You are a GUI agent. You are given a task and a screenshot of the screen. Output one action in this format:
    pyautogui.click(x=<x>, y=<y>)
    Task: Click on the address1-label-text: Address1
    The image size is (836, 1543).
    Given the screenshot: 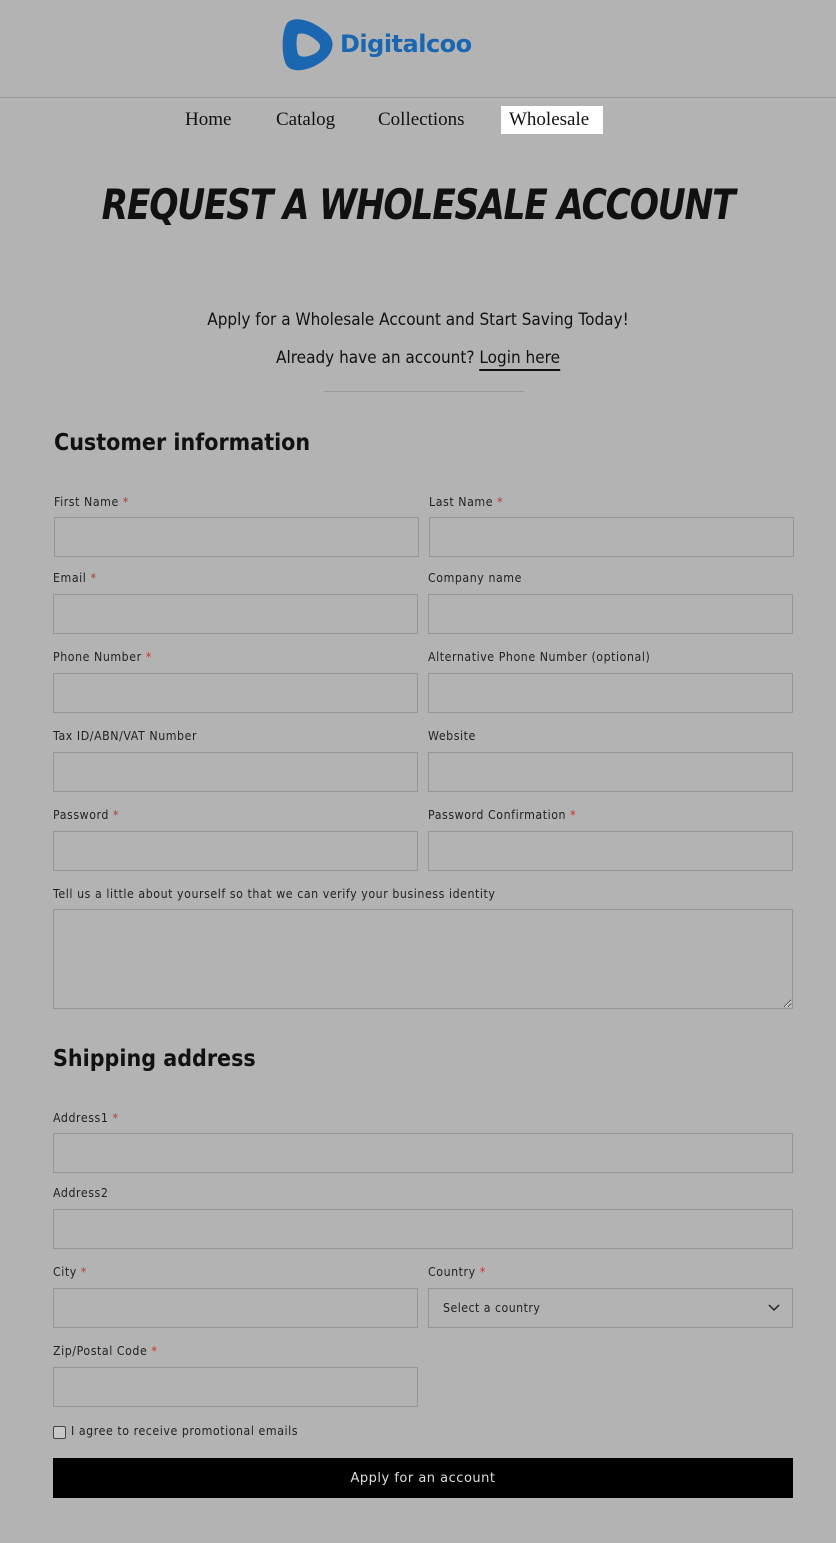 What is the action you would take?
    pyautogui.click(x=81, y=1118)
    